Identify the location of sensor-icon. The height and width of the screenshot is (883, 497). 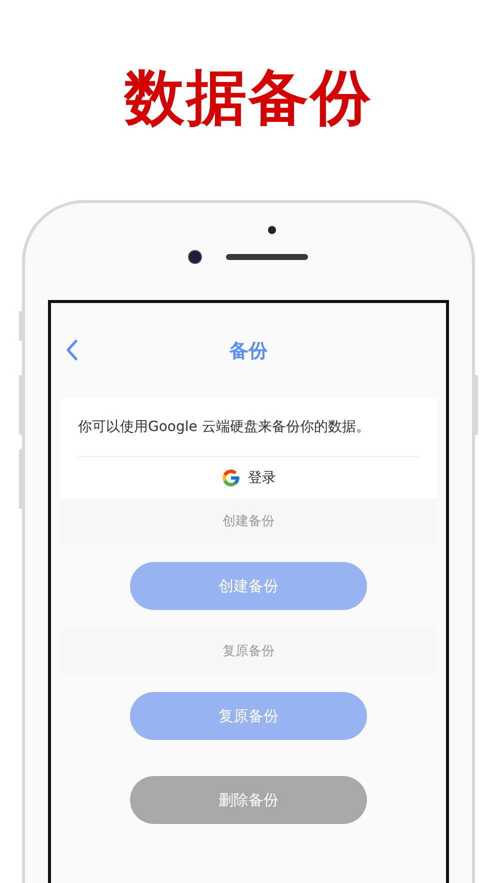
(272, 230).